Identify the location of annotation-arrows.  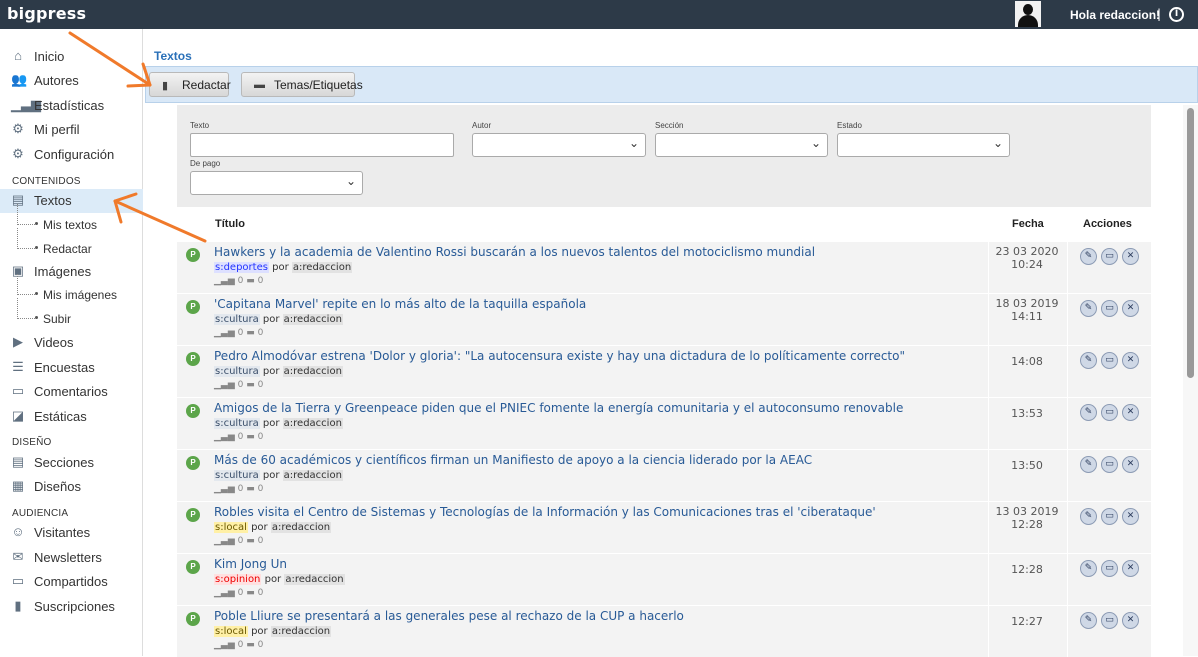
(137, 137).